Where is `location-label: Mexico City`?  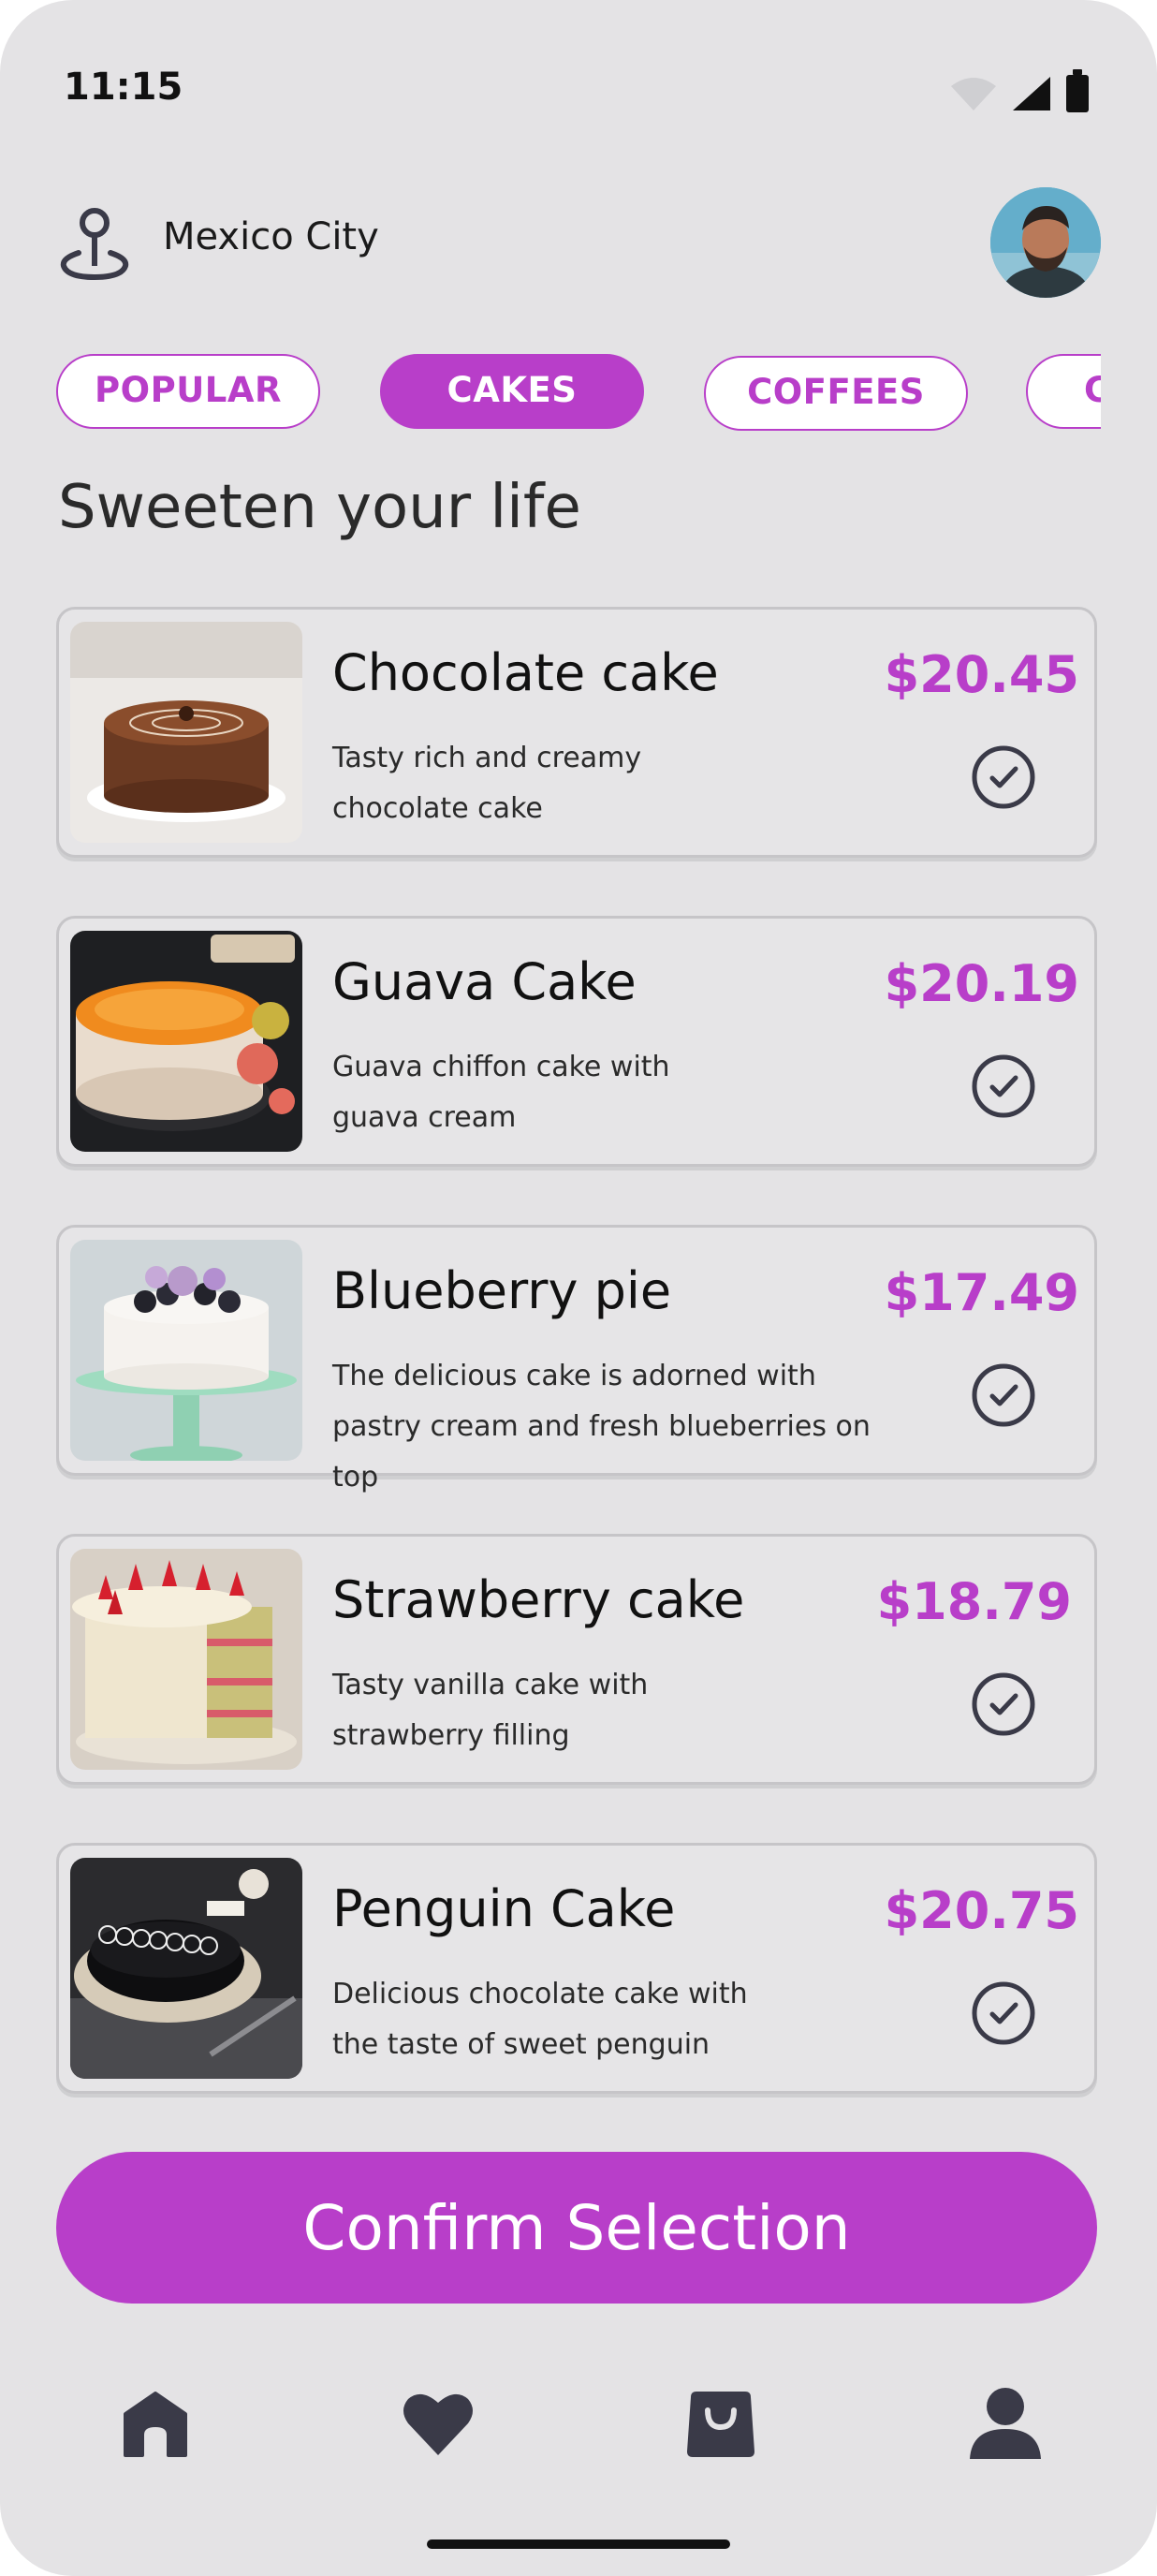
location-label: Mexico City is located at coordinates (271, 236).